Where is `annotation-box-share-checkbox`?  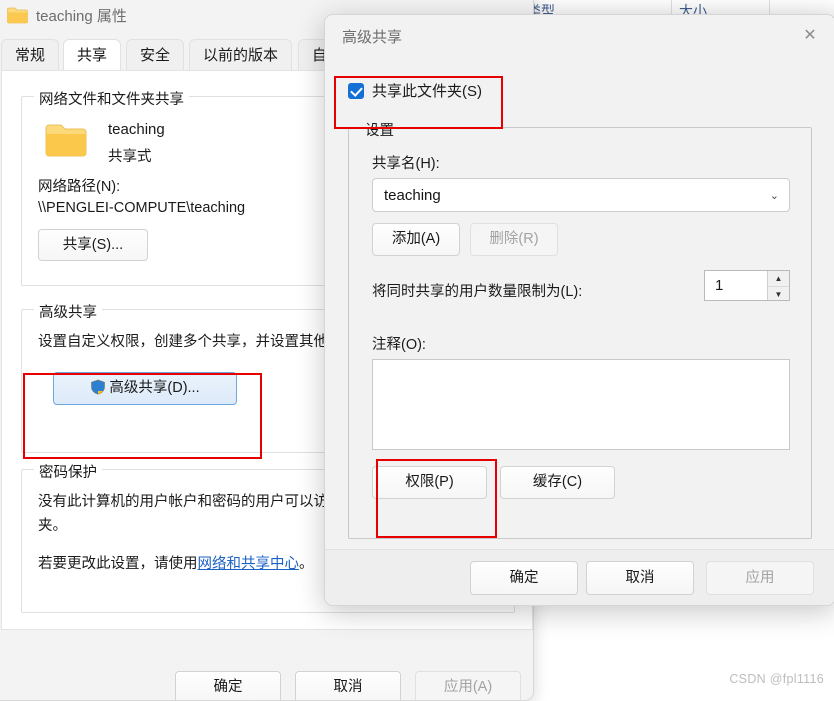
annotation-box-share-checkbox is located at coordinates (418, 102).